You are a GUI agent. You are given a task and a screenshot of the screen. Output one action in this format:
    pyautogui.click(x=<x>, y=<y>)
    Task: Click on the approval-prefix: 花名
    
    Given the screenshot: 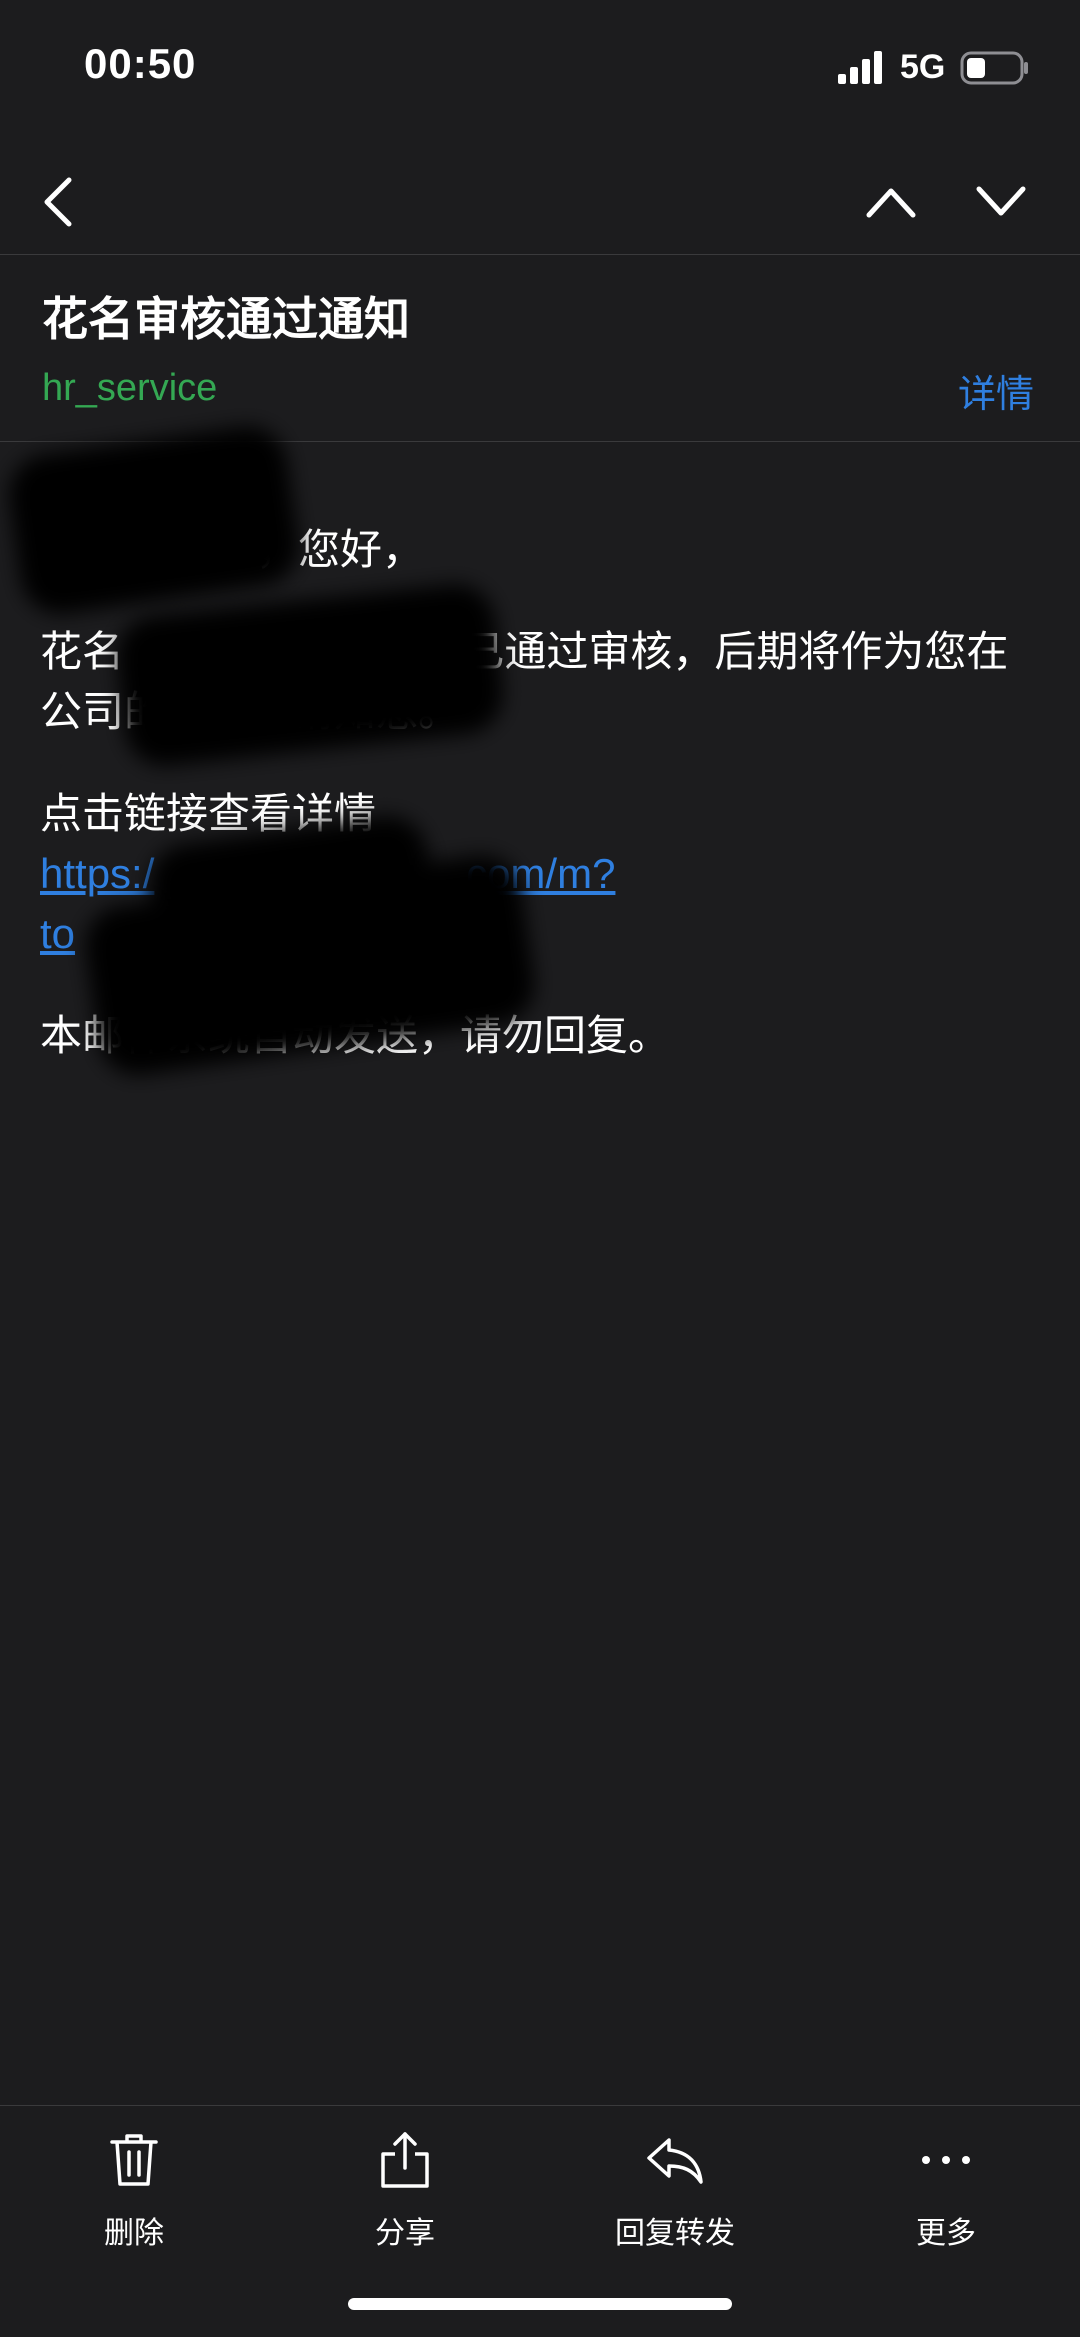 What is the action you would take?
    pyautogui.click(x=82, y=651)
    